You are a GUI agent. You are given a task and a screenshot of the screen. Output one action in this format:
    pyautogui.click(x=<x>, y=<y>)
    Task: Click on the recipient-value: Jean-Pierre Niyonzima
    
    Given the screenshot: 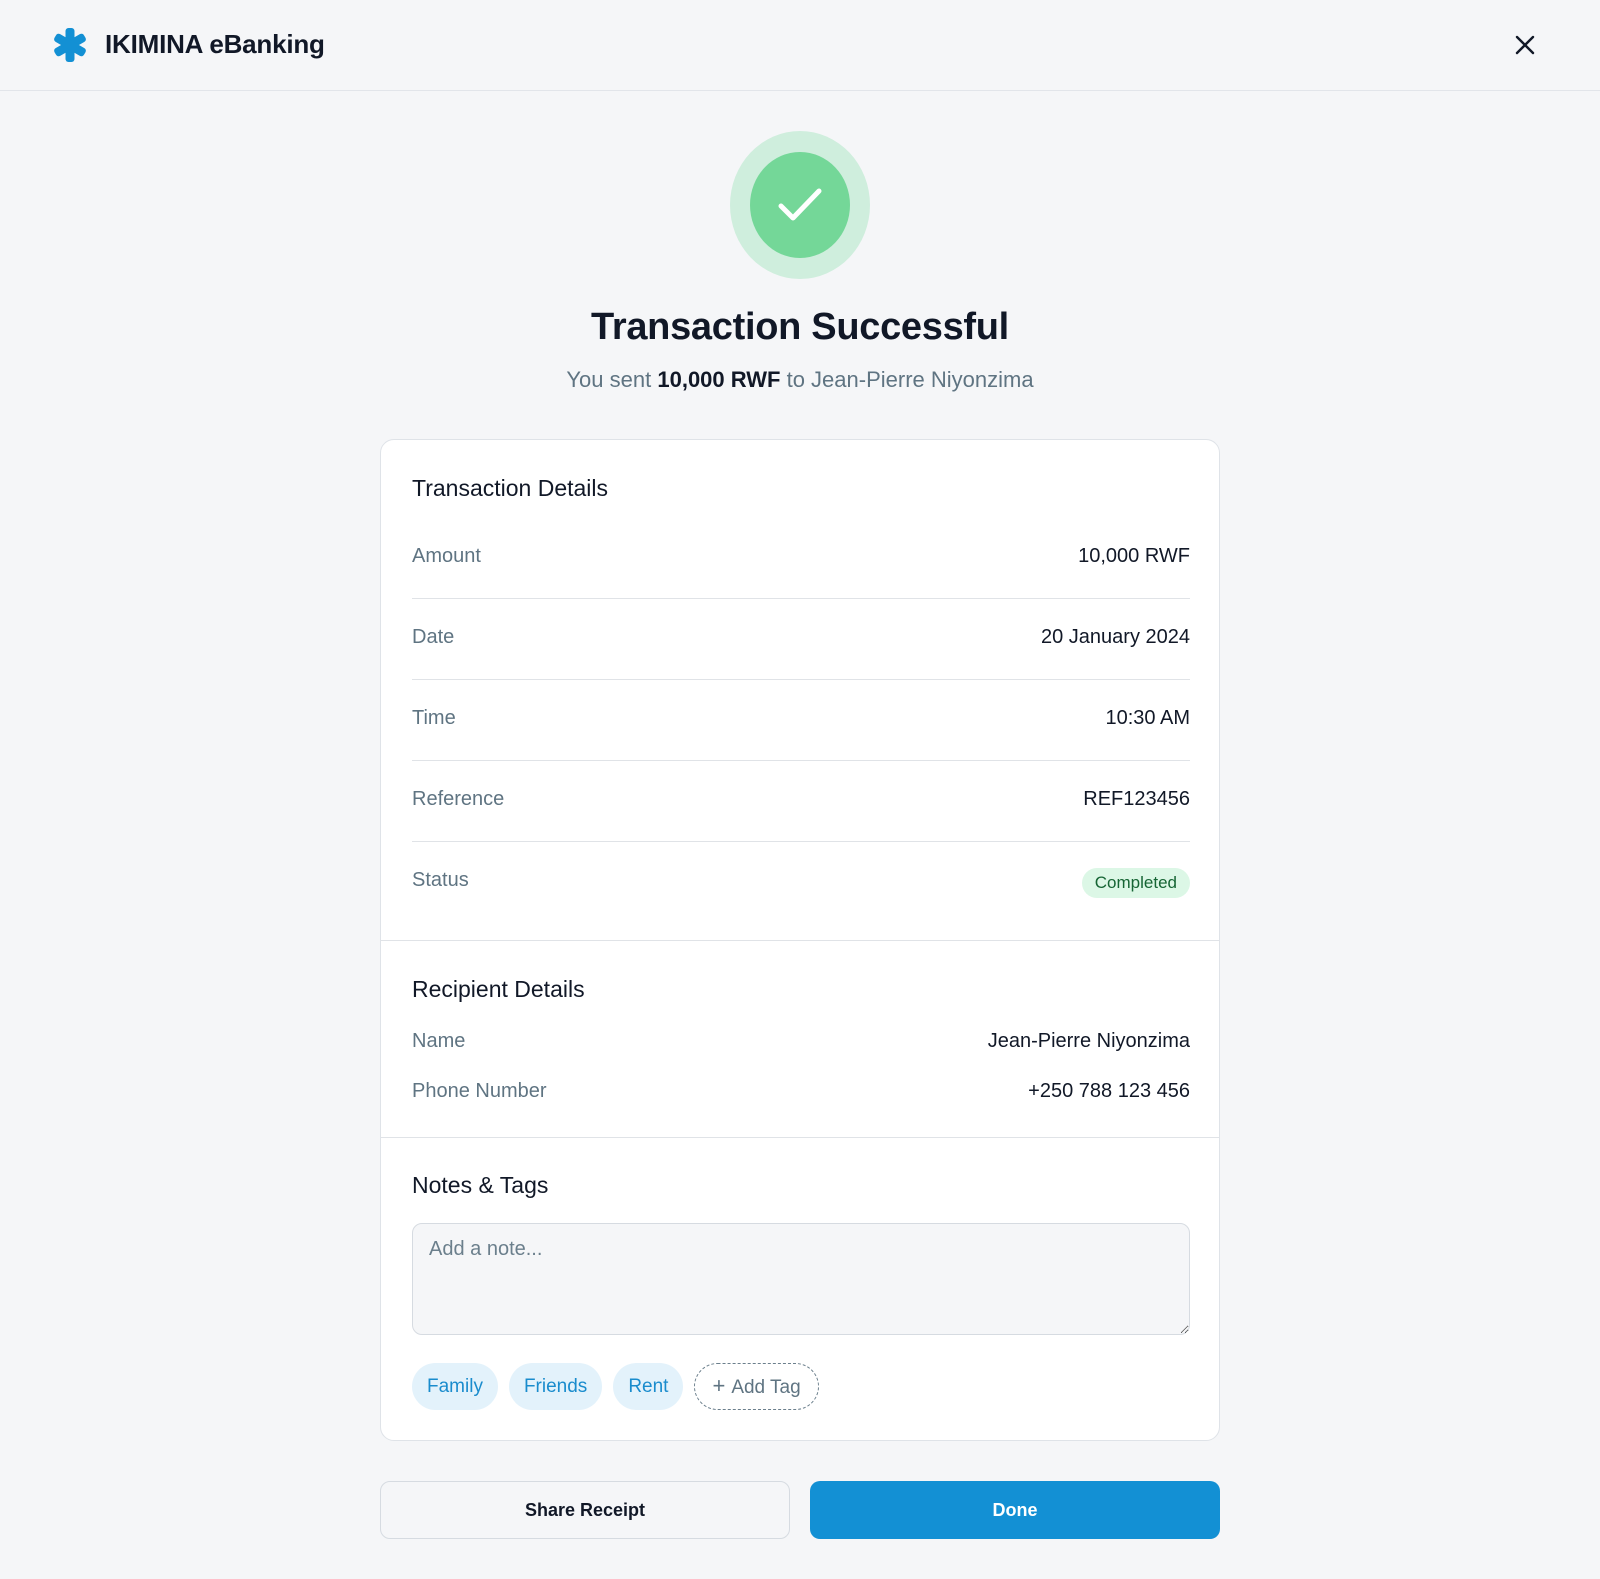 What is the action you would take?
    pyautogui.click(x=1088, y=1041)
    